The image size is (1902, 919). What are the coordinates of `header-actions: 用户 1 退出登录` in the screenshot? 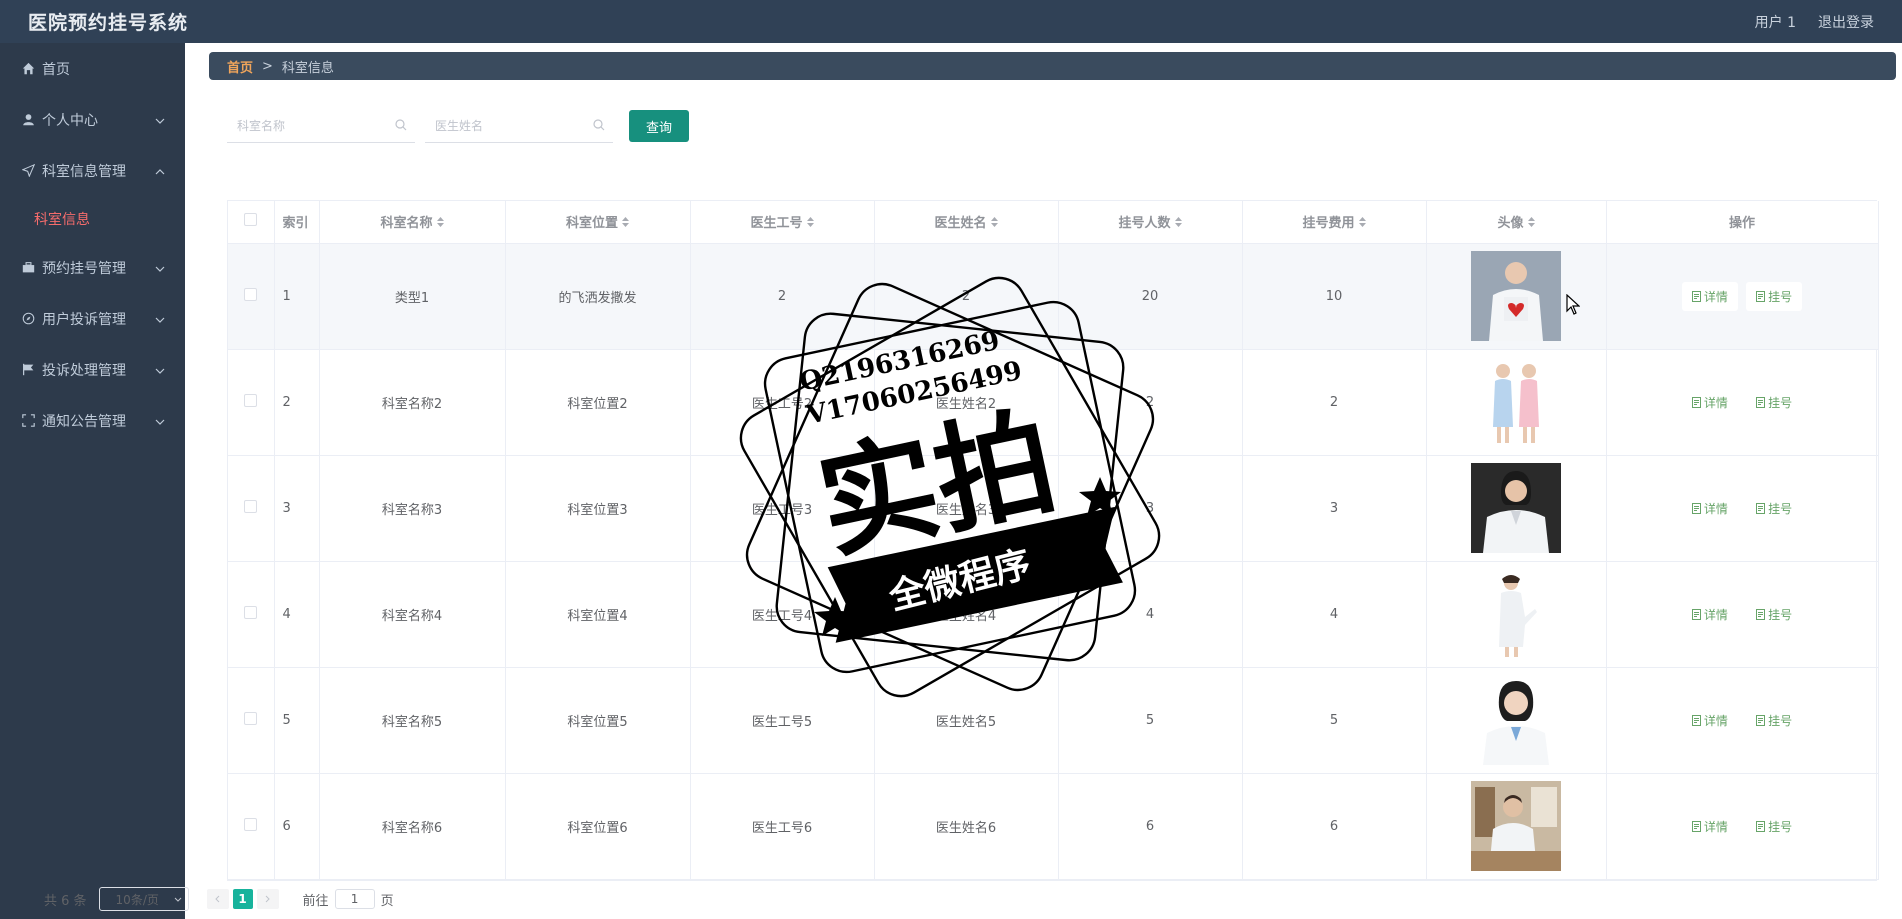 It's located at (1814, 22).